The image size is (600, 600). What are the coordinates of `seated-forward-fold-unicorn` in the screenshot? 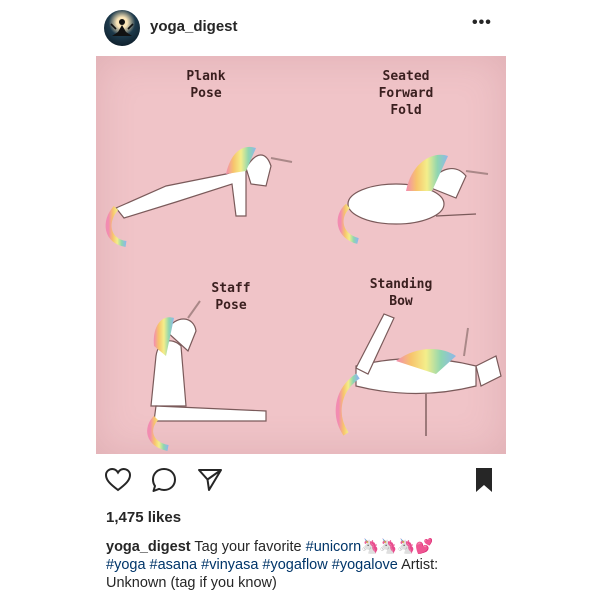 It's located at (413, 199).